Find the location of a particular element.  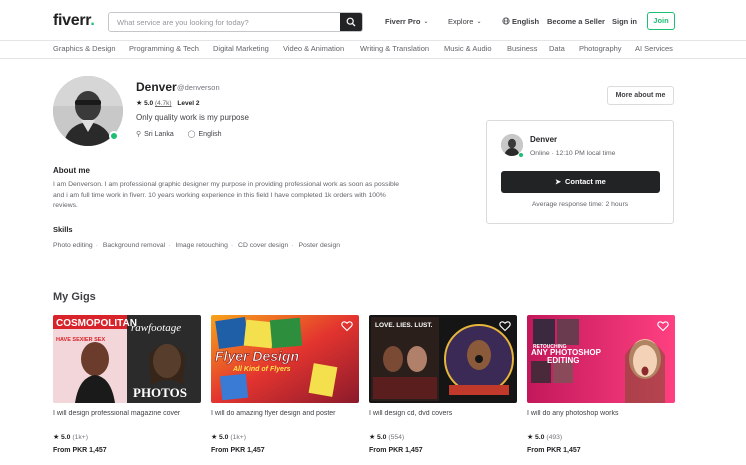

join-button: Join is located at coordinates (661, 21).